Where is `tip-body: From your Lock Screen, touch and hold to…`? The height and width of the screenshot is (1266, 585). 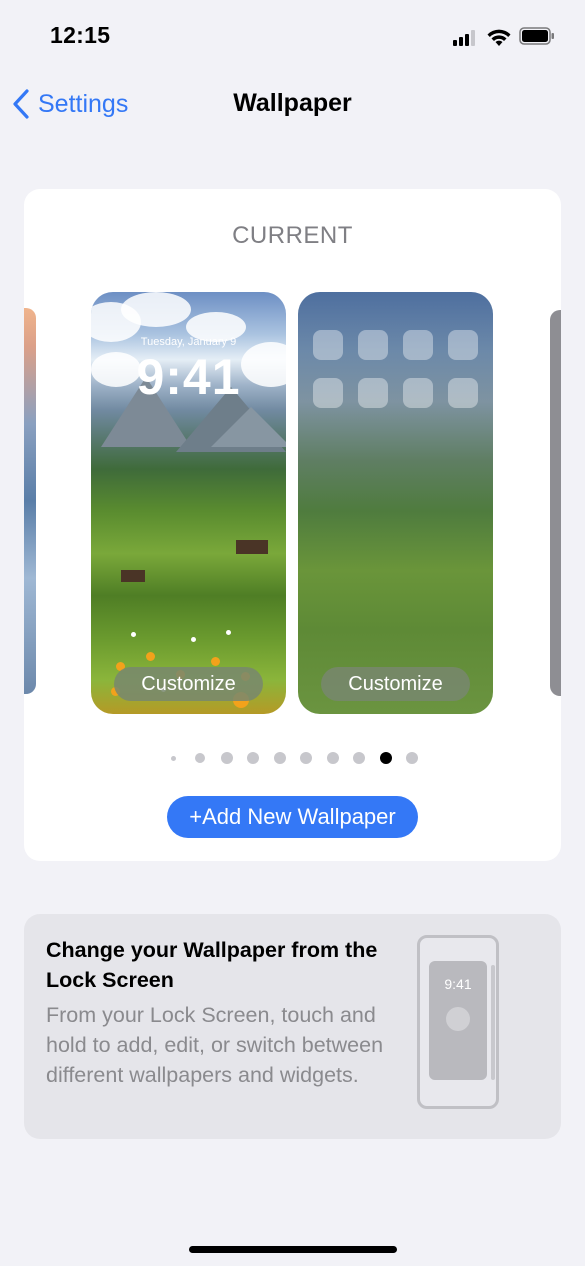
tip-body: From your Lock Screen, touch and hold to… is located at coordinates (215, 1045).